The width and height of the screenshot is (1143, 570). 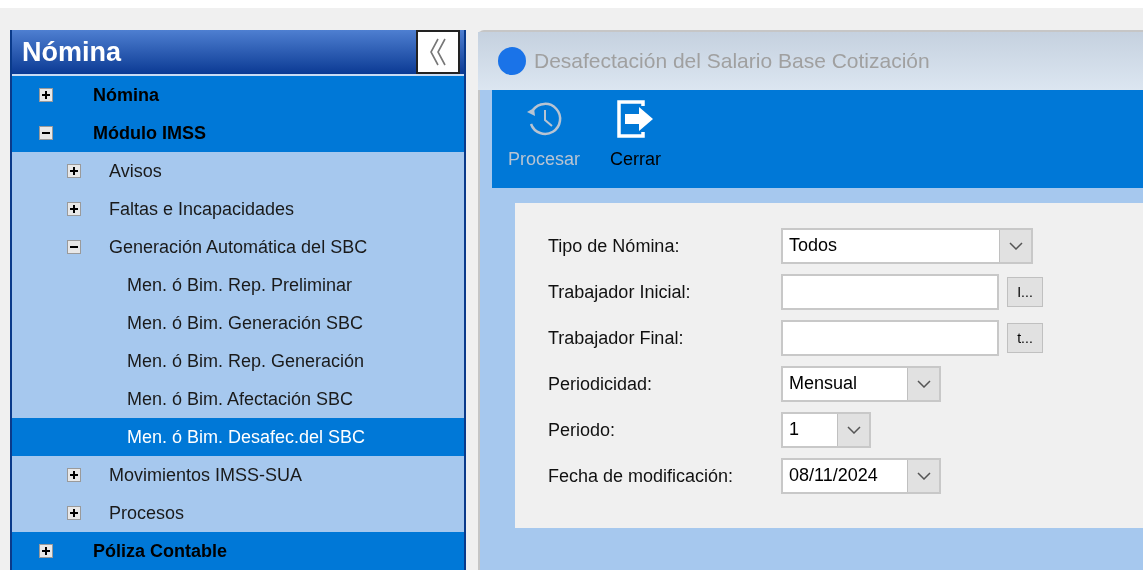 What do you see at coordinates (641, 476) in the screenshot?
I see `field-label: Fecha de modificación:` at bounding box center [641, 476].